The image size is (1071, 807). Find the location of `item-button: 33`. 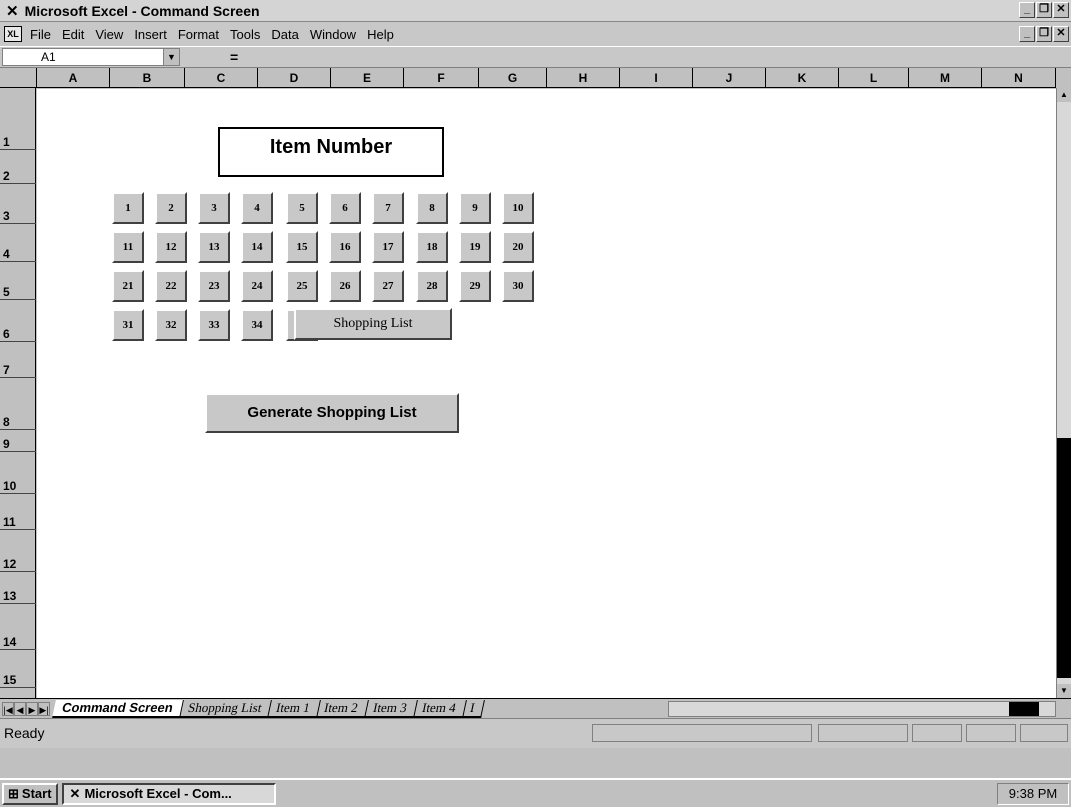

item-button: 33 is located at coordinates (214, 325).